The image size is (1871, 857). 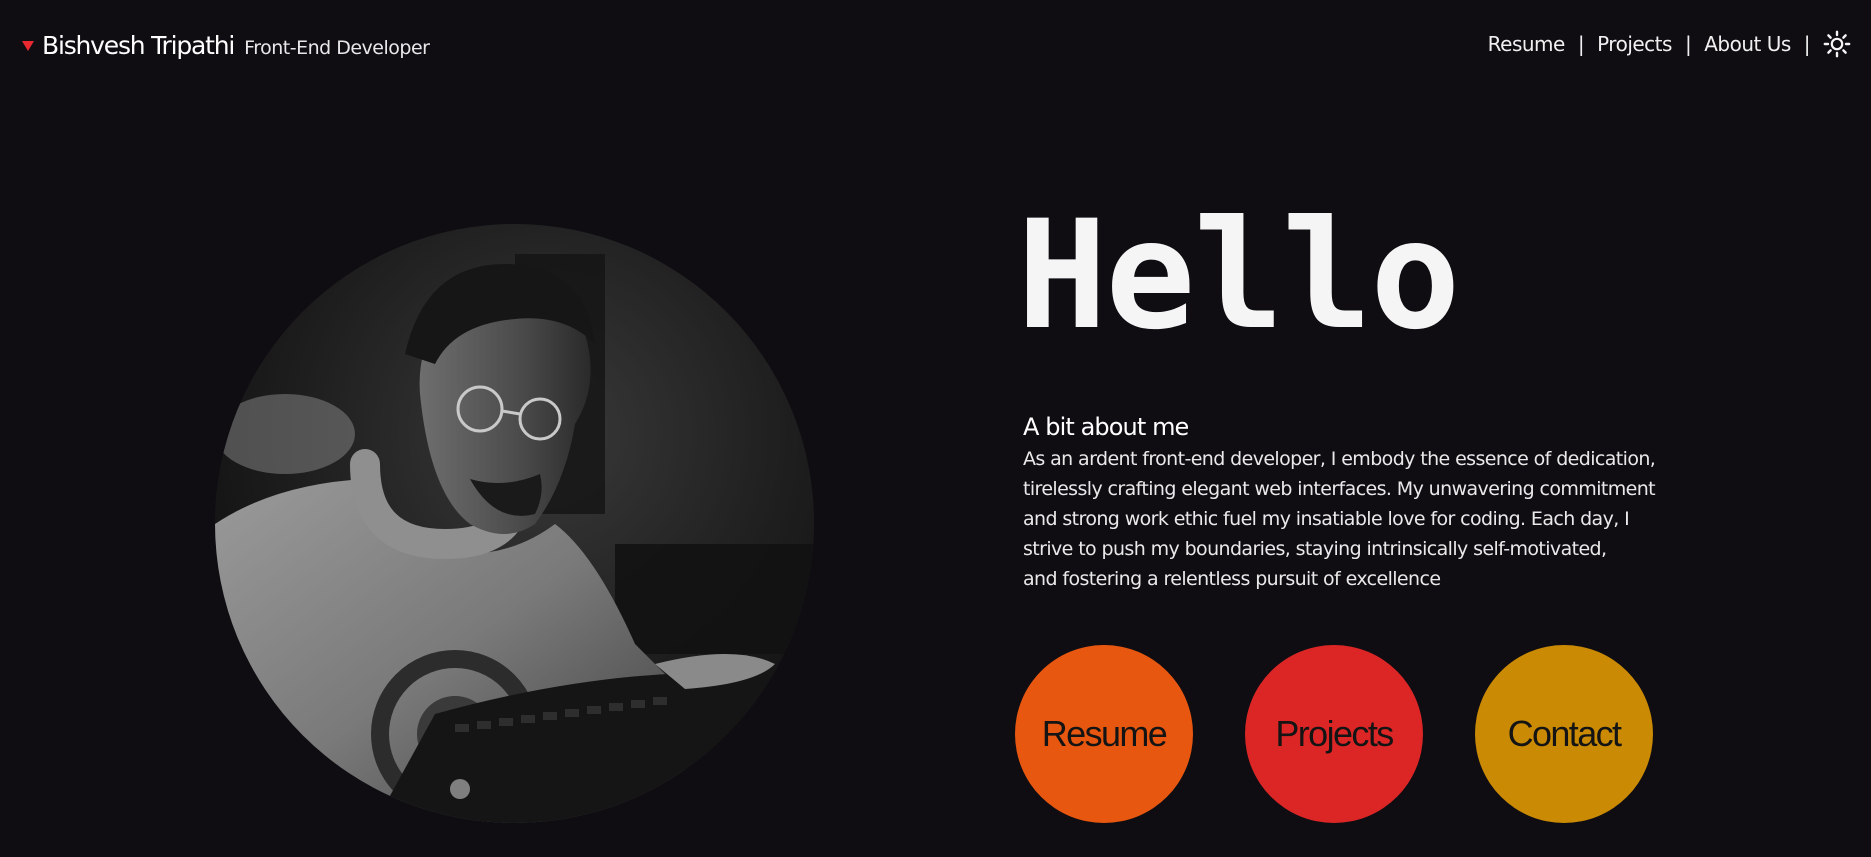 What do you see at coordinates (1837, 44) in the screenshot?
I see `sun-icon` at bounding box center [1837, 44].